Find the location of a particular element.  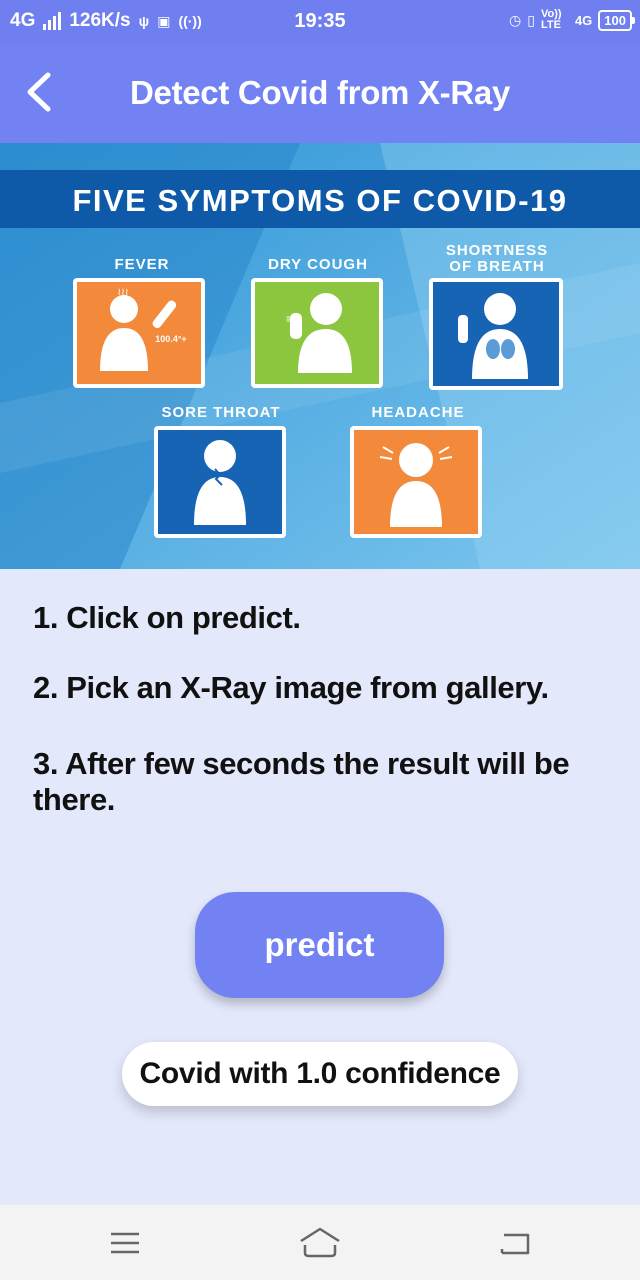

home-icon is located at coordinates (320, 1242).